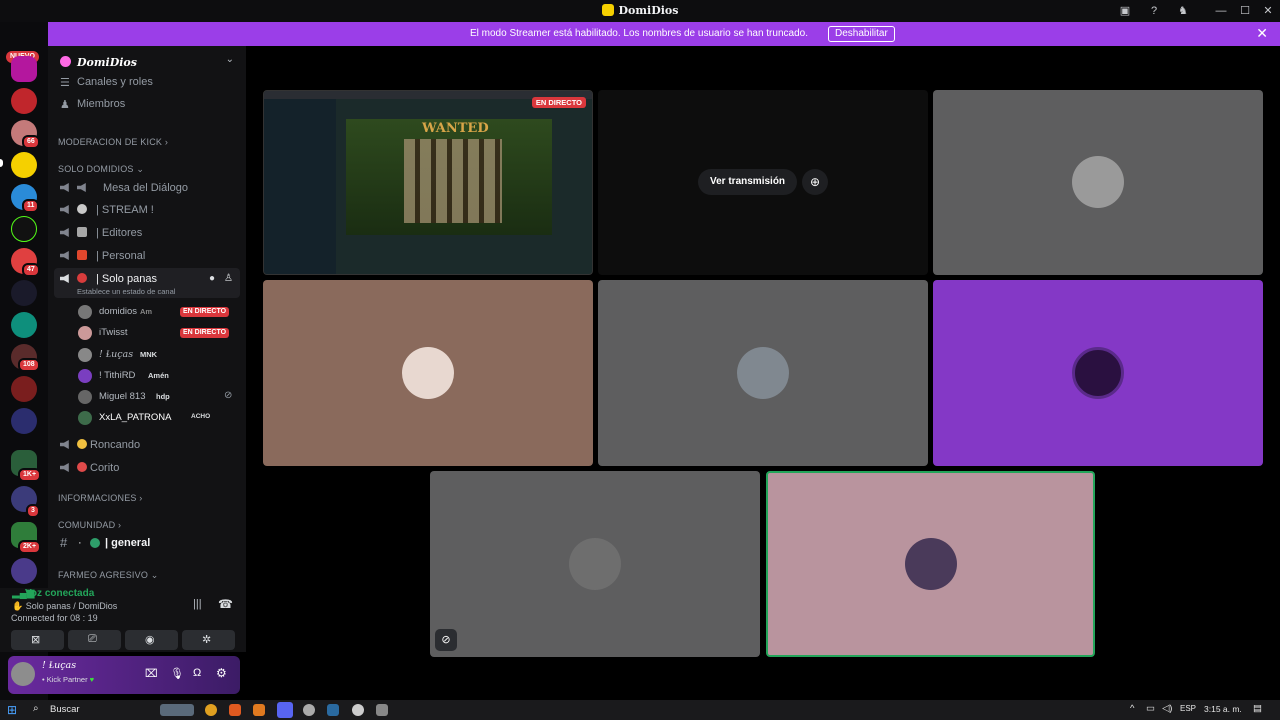  Describe the element at coordinates (59, 593) in the screenshot. I see `voice-status: Voz conectada` at that location.